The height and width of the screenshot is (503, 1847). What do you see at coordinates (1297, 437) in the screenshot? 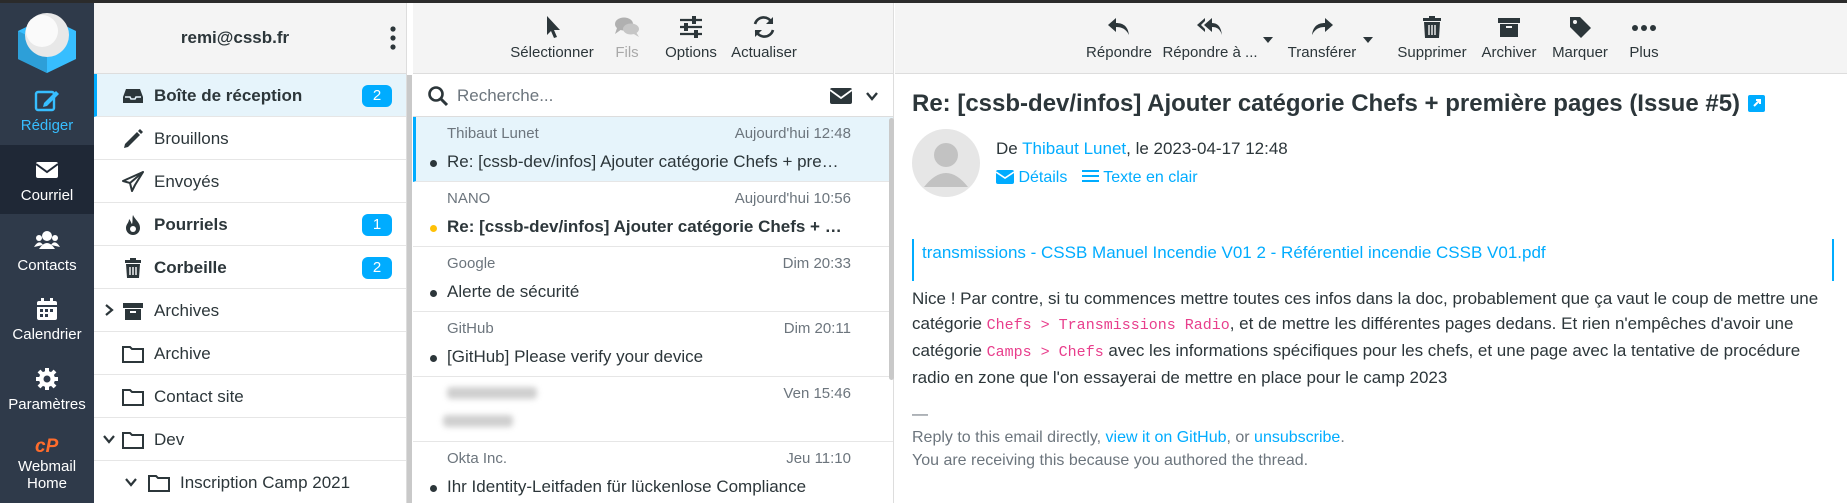
I see `unsubscribe-link: unsubscribe` at bounding box center [1297, 437].